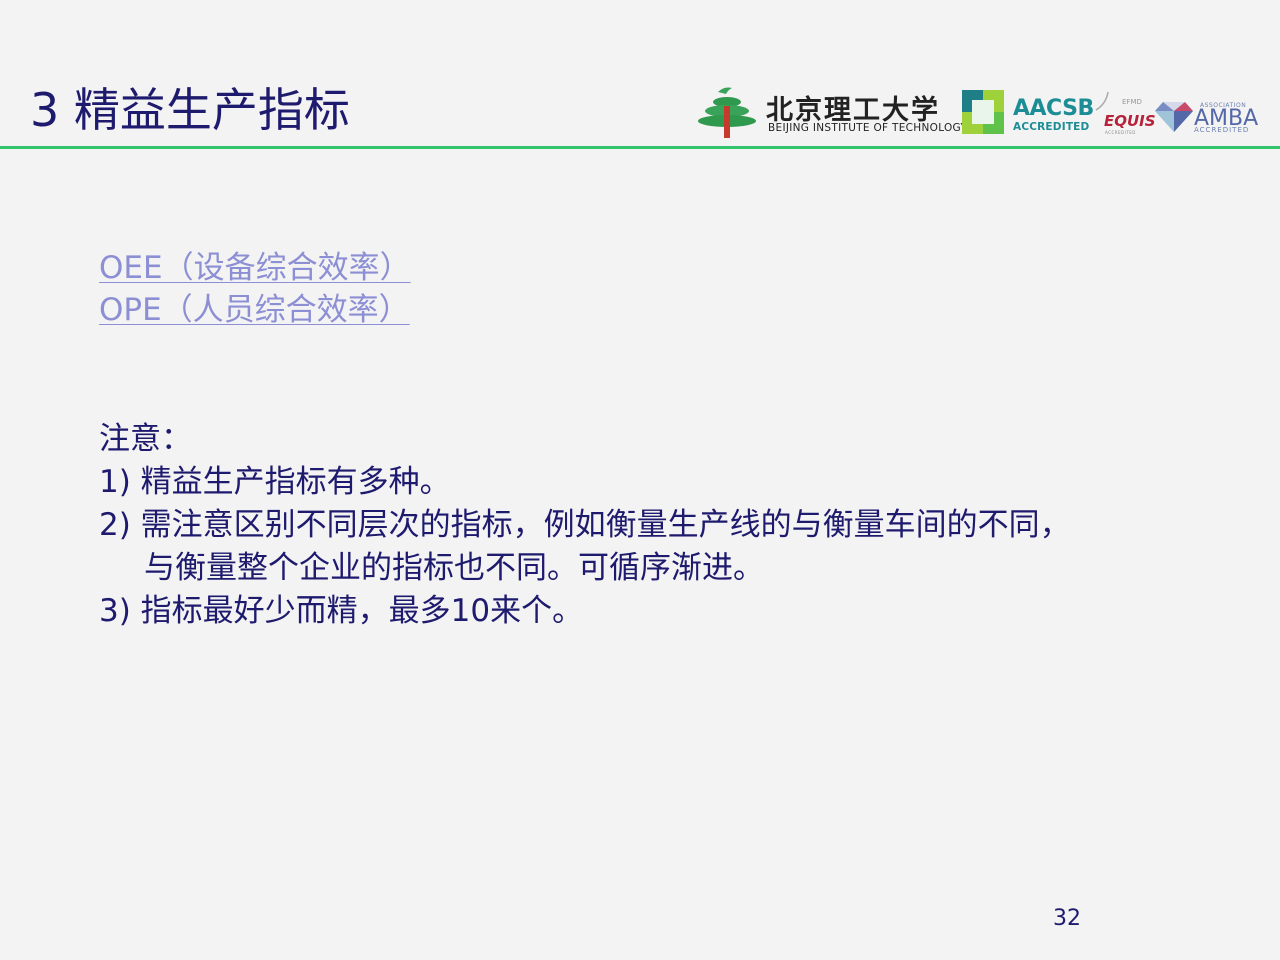  I want to click on equis-logo: EQUIS, so click(1130, 121).